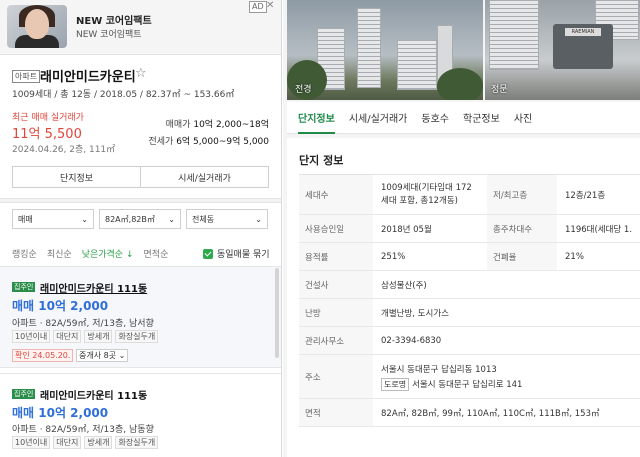 The height and width of the screenshot is (457, 640). Describe the element at coordinates (385, 50) in the screenshot. I see `photo-exterior: 전경` at that location.